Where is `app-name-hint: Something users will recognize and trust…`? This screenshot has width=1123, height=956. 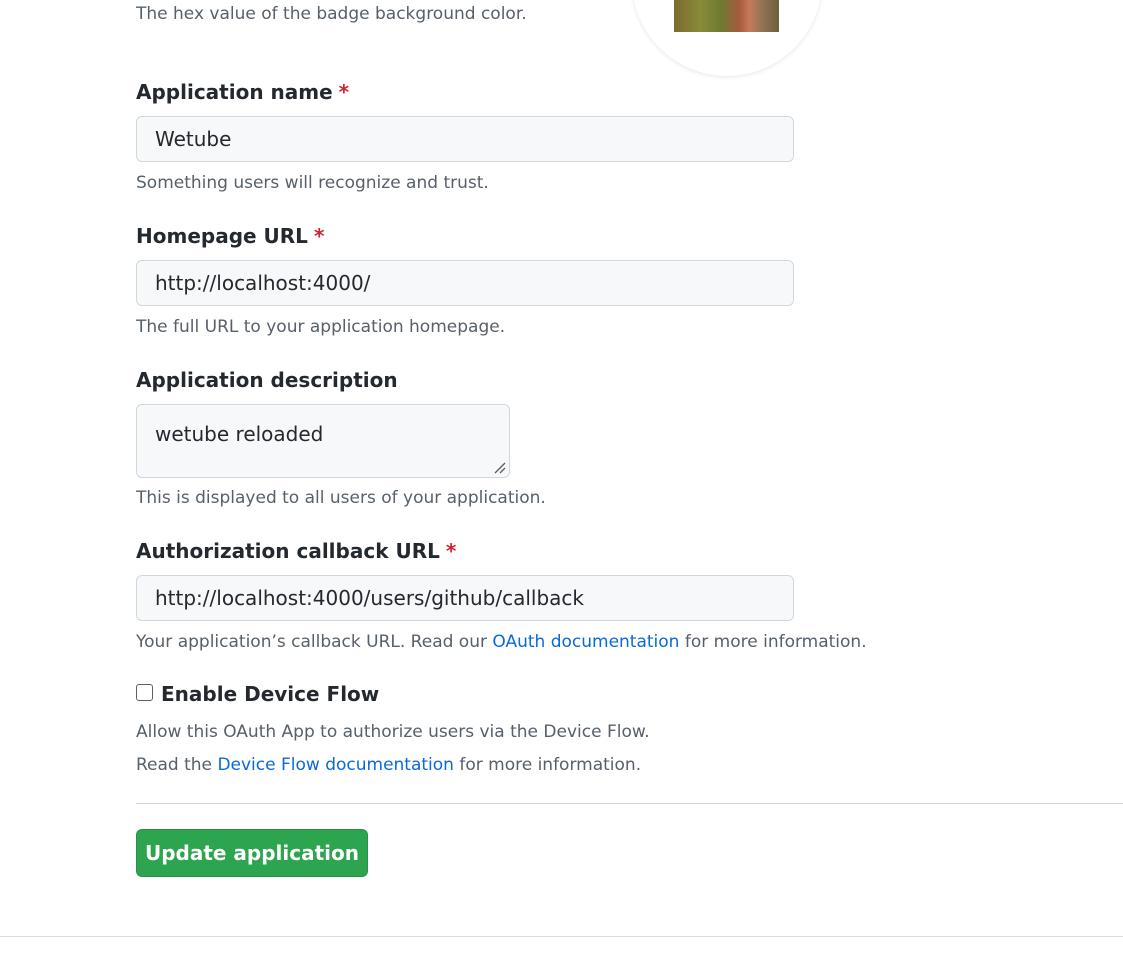 app-name-hint: Something users will recognize and trust… is located at coordinates (312, 183).